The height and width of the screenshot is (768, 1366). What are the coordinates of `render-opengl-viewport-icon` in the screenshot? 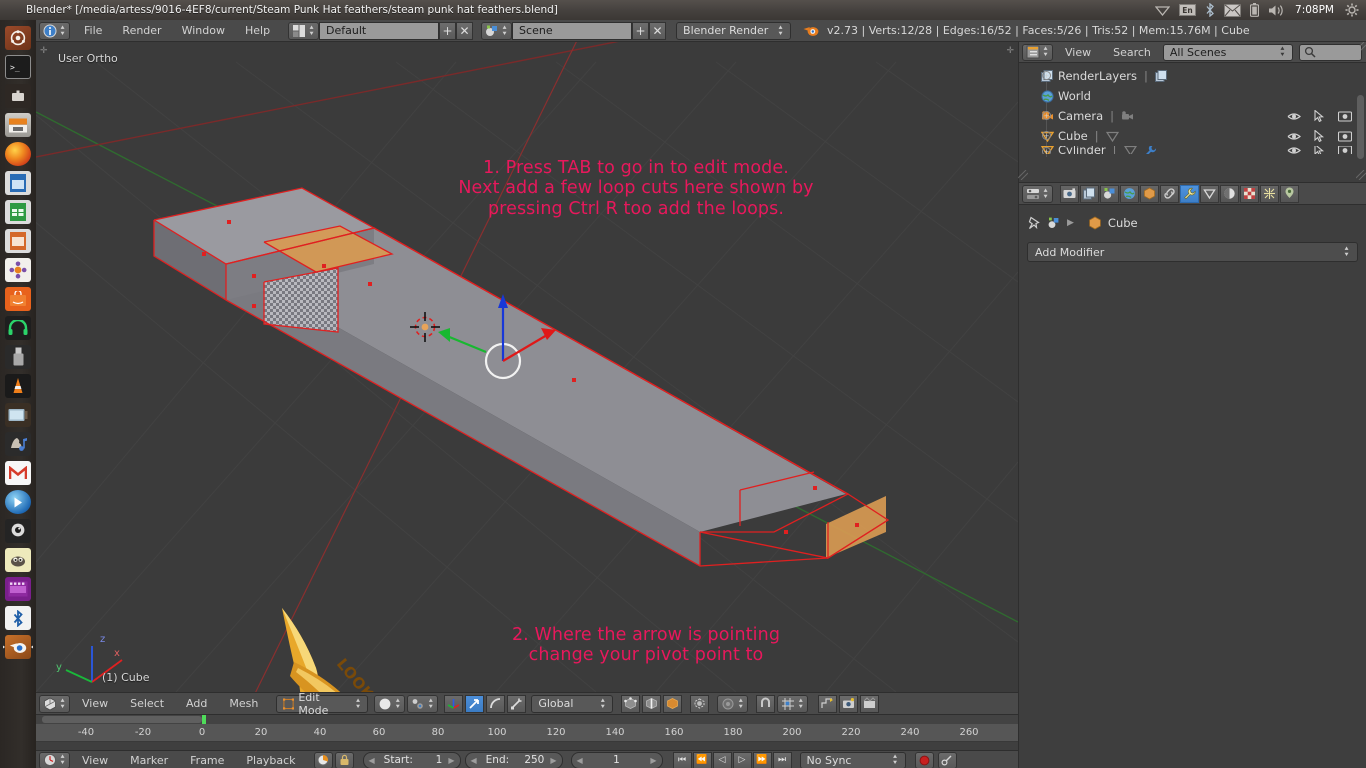 It's located at (828, 703).